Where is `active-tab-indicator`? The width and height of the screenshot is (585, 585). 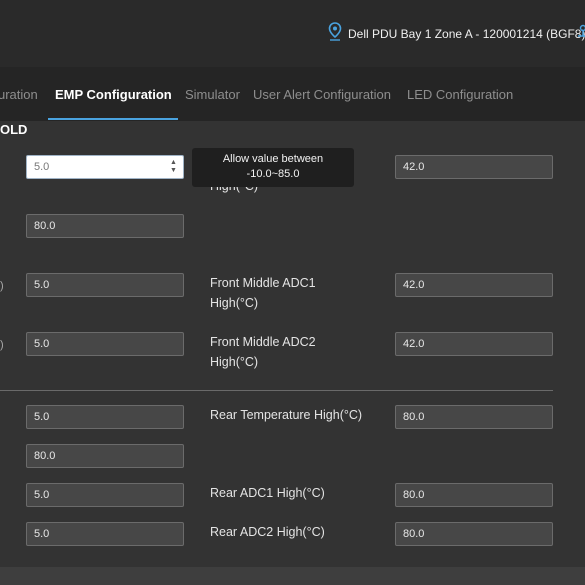 active-tab-indicator is located at coordinates (113, 119).